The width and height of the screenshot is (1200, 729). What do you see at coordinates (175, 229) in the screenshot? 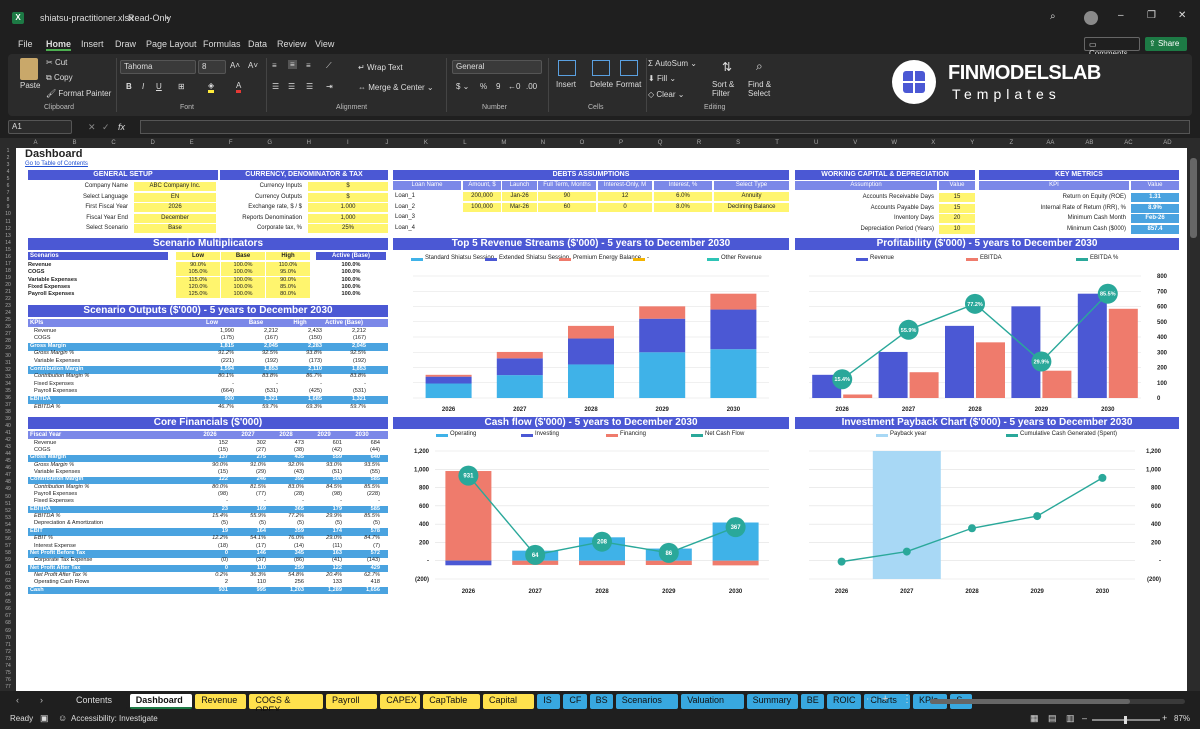
I see `input-cell: Base` at bounding box center [175, 229].